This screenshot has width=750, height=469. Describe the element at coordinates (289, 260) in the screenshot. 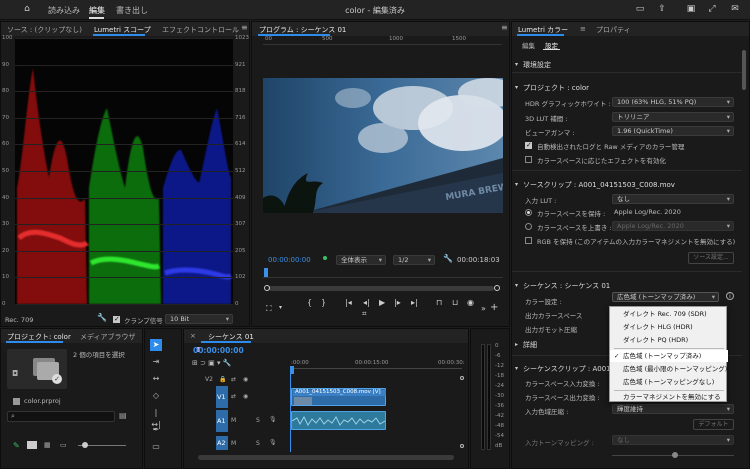

I see `program-timecode: 00:00:00:00` at that location.